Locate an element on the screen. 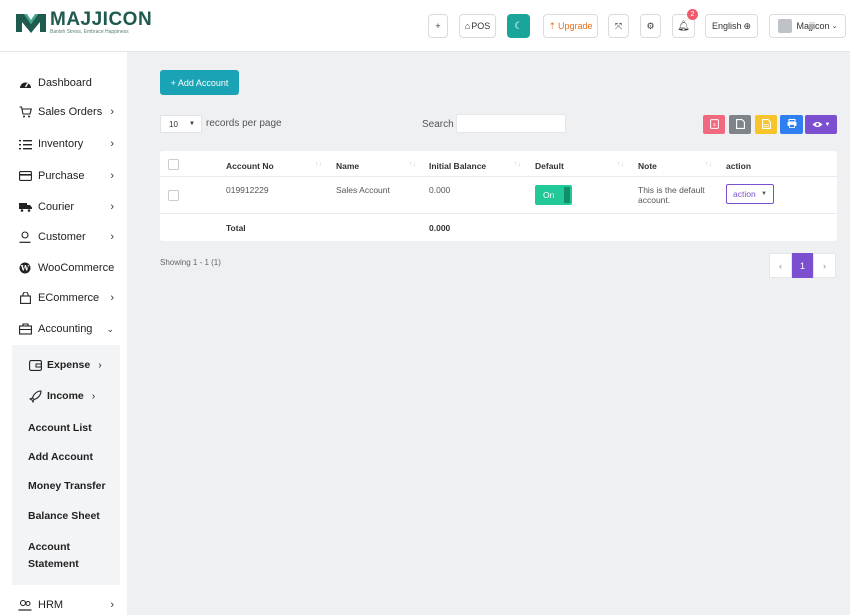  sidebar-item-accounting: Accounting ⌄ is located at coordinates (68, 329).